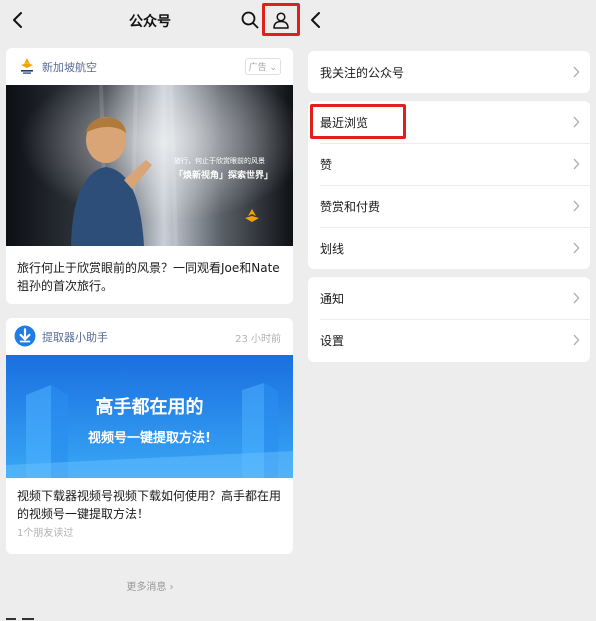 Image resolution: width=596 pixels, height=621 pixels. Describe the element at coordinates (69, 67) in the screenshot. I see `account-name: 新加坡航空` at that location.